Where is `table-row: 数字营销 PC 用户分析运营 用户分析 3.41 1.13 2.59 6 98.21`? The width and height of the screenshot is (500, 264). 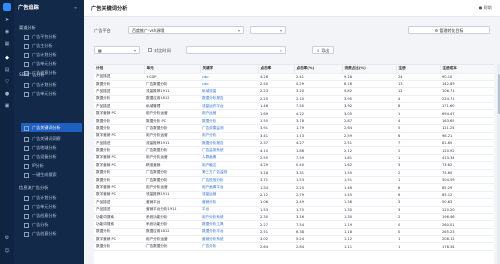 table-row: 数字营销 PC 用户分析运营 用户分析 3.41 1.13 2.59 6 98.21 is located at coordinates (294, 136).